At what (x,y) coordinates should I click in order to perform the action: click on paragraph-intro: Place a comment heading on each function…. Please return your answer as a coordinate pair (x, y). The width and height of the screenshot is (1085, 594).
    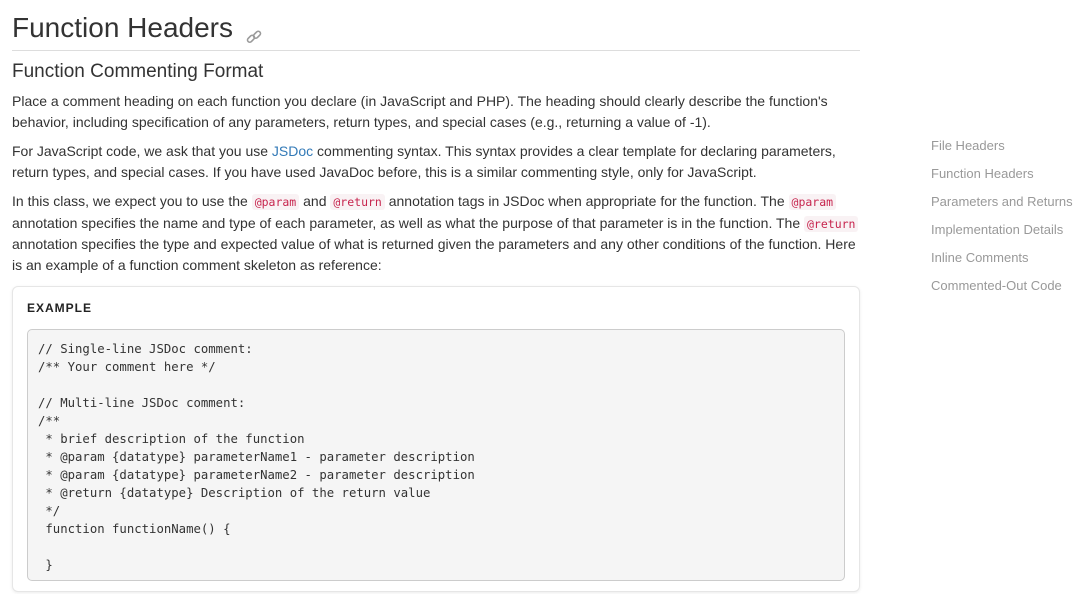
    Looking at the image, I should click on (420, 111).